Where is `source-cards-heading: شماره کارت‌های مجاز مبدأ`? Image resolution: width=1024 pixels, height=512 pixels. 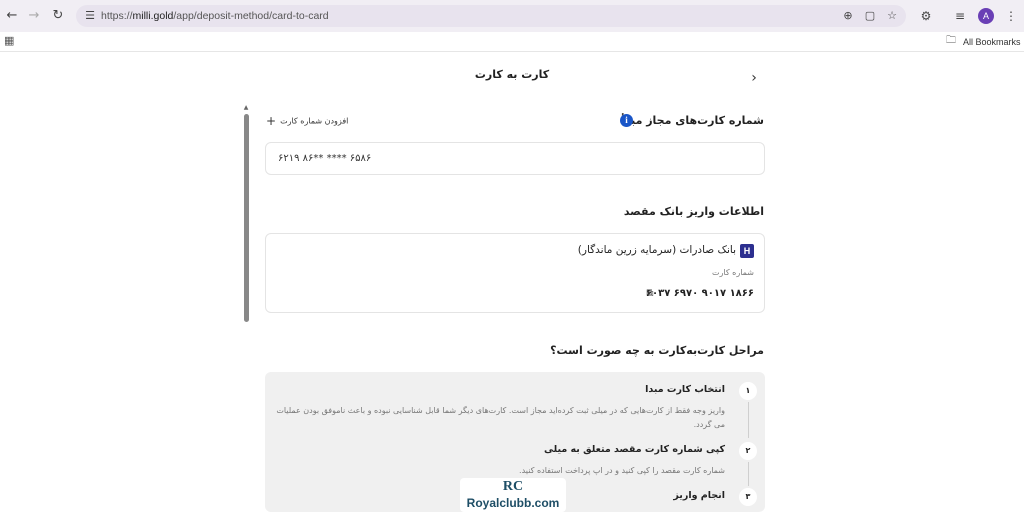 source-cards-heading: شماره کارت‌های مجاز مبدأ is located at coordinates (692, 120).